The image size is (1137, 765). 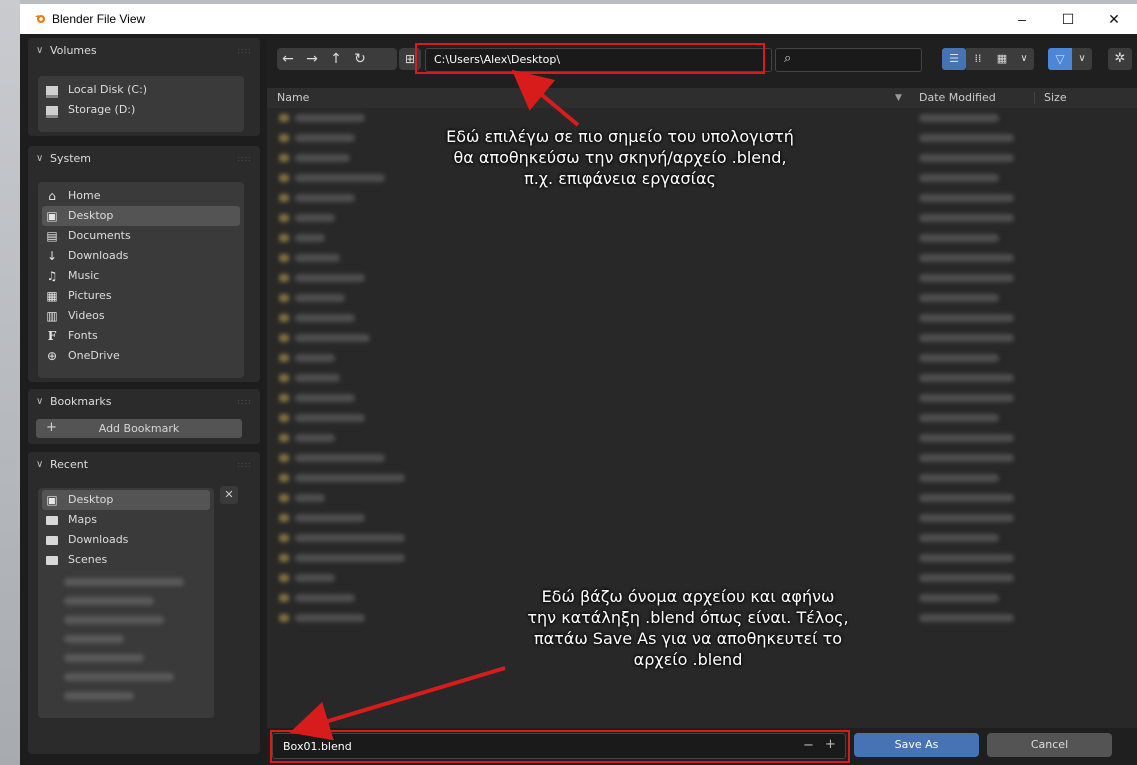 I want to click on annotation-line: την κατάληξη .blend όπως είναι. Τέλος,, so click(x=688, y=617).